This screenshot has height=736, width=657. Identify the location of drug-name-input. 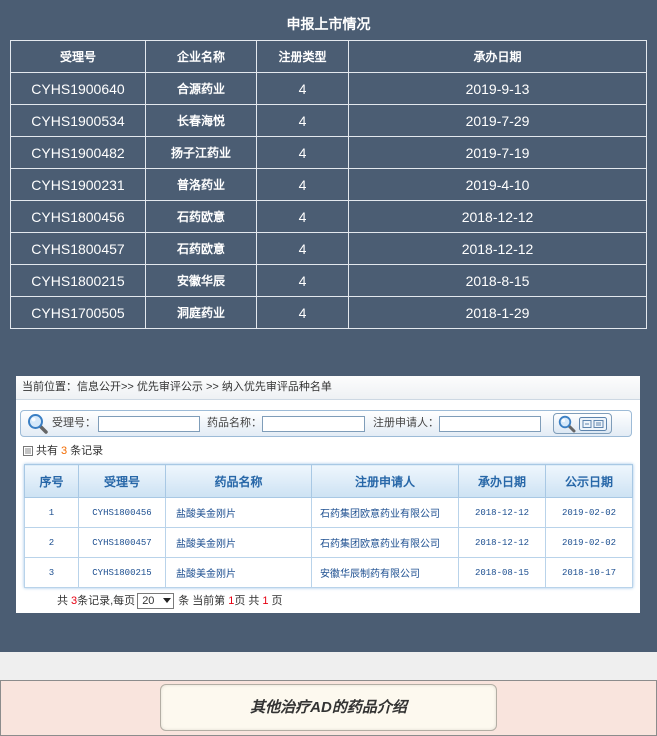
(313, 424).